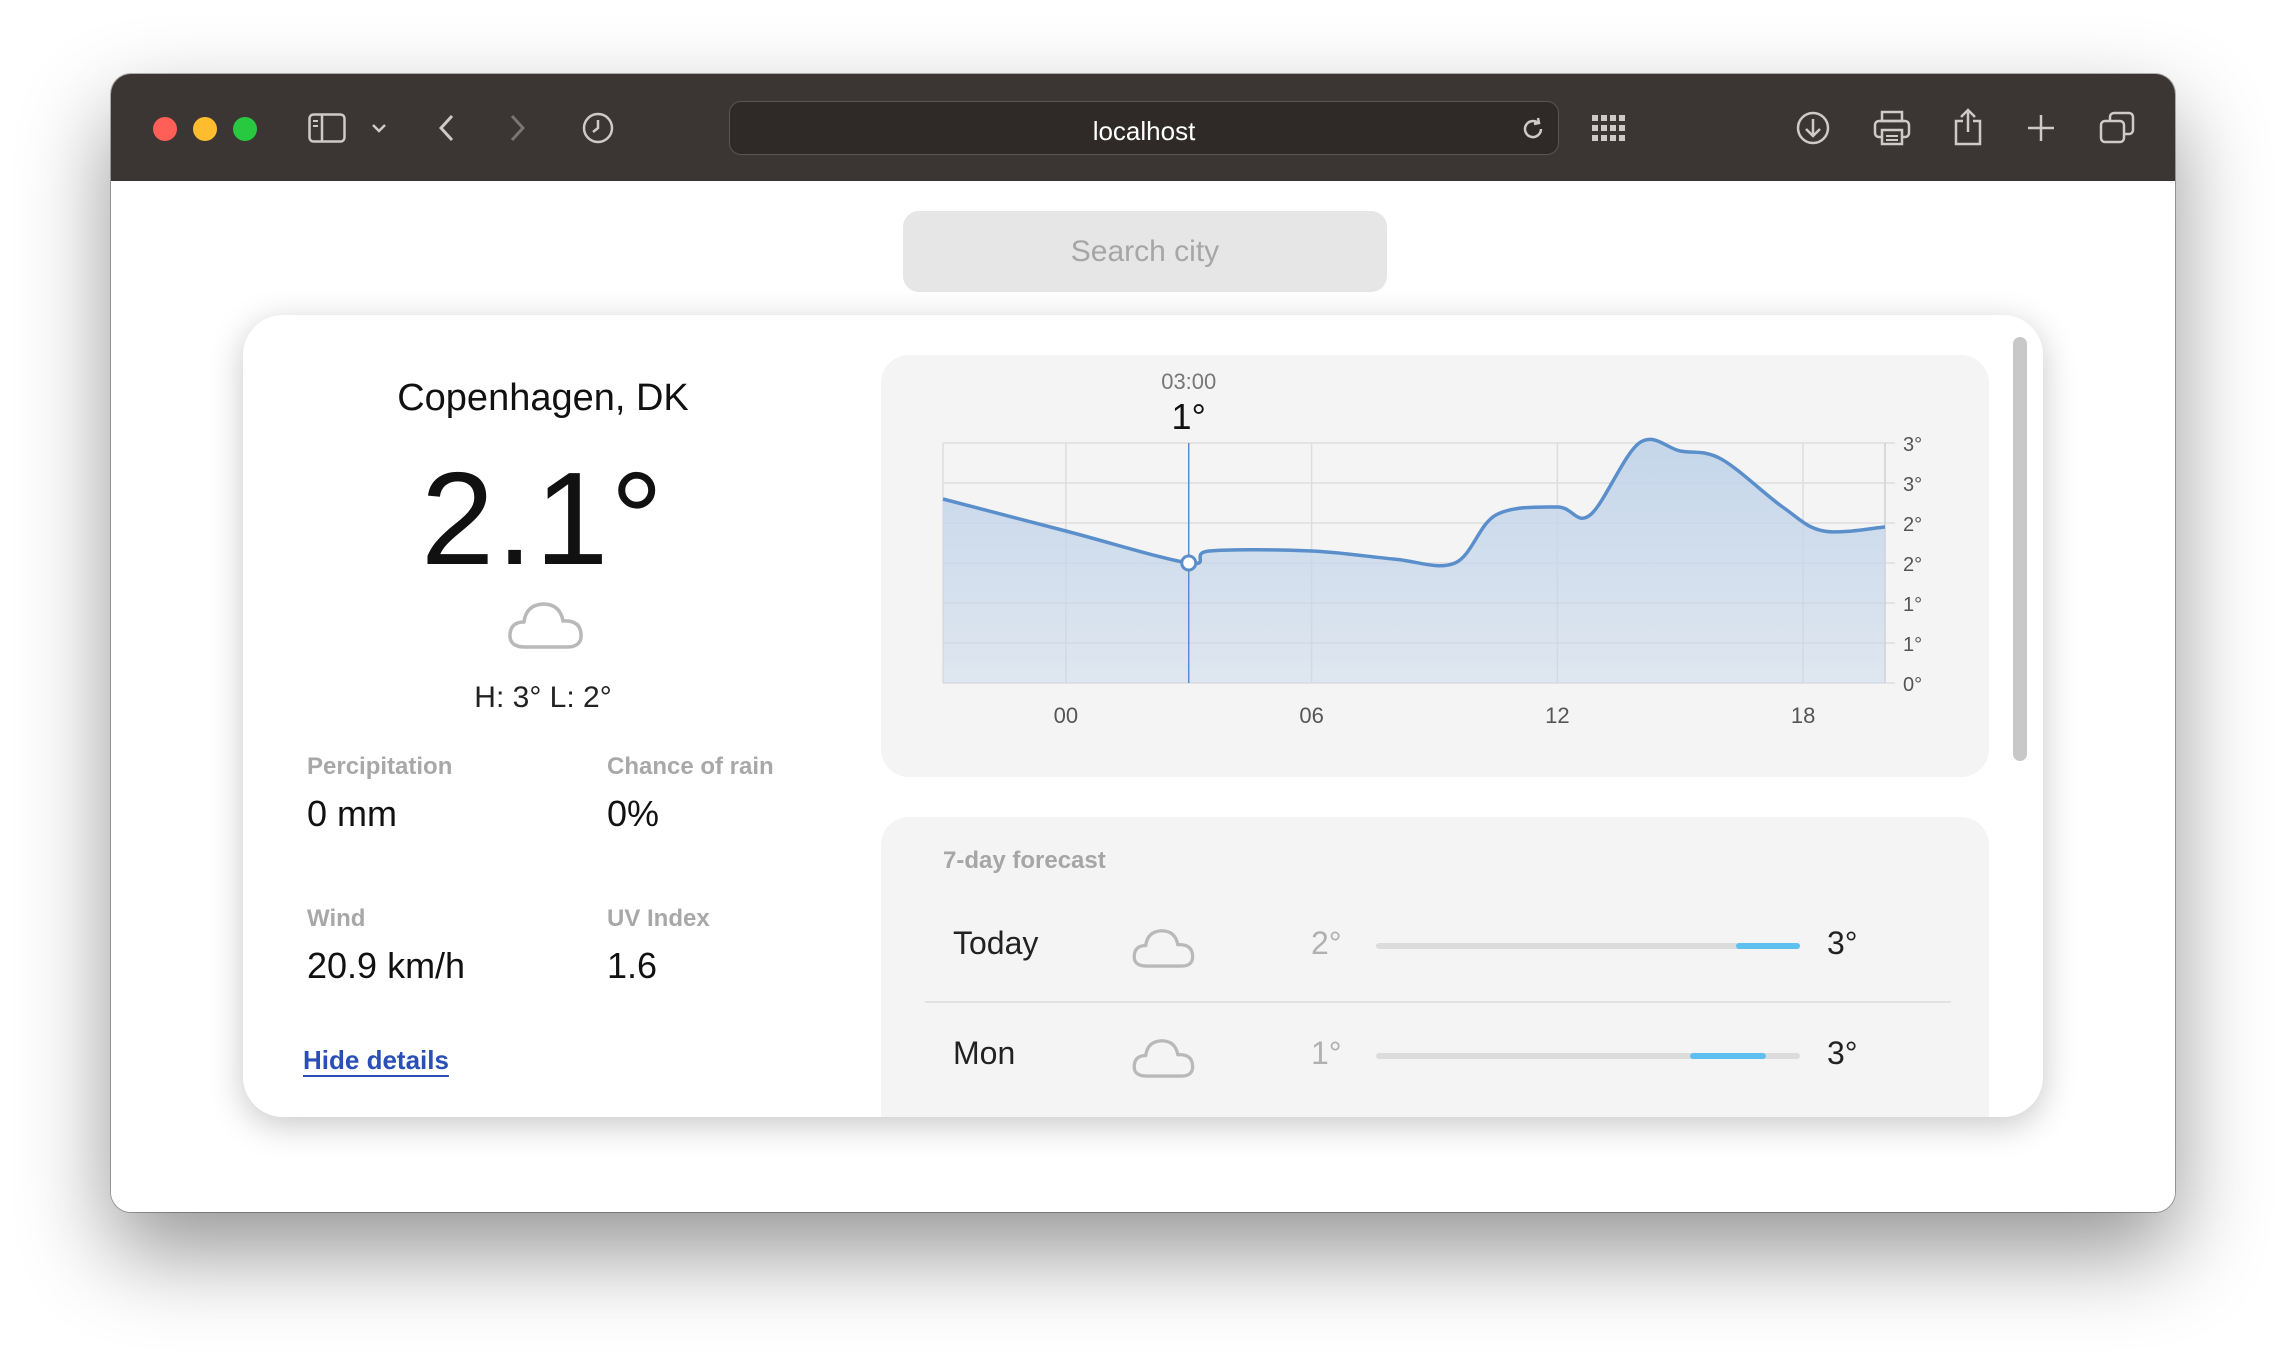 The height and width of the screenshot is (1360, 2286). Describe the element at coordinates (1188, 381) in the screenshot. I see `tooltip-time: 03:00` at that location.